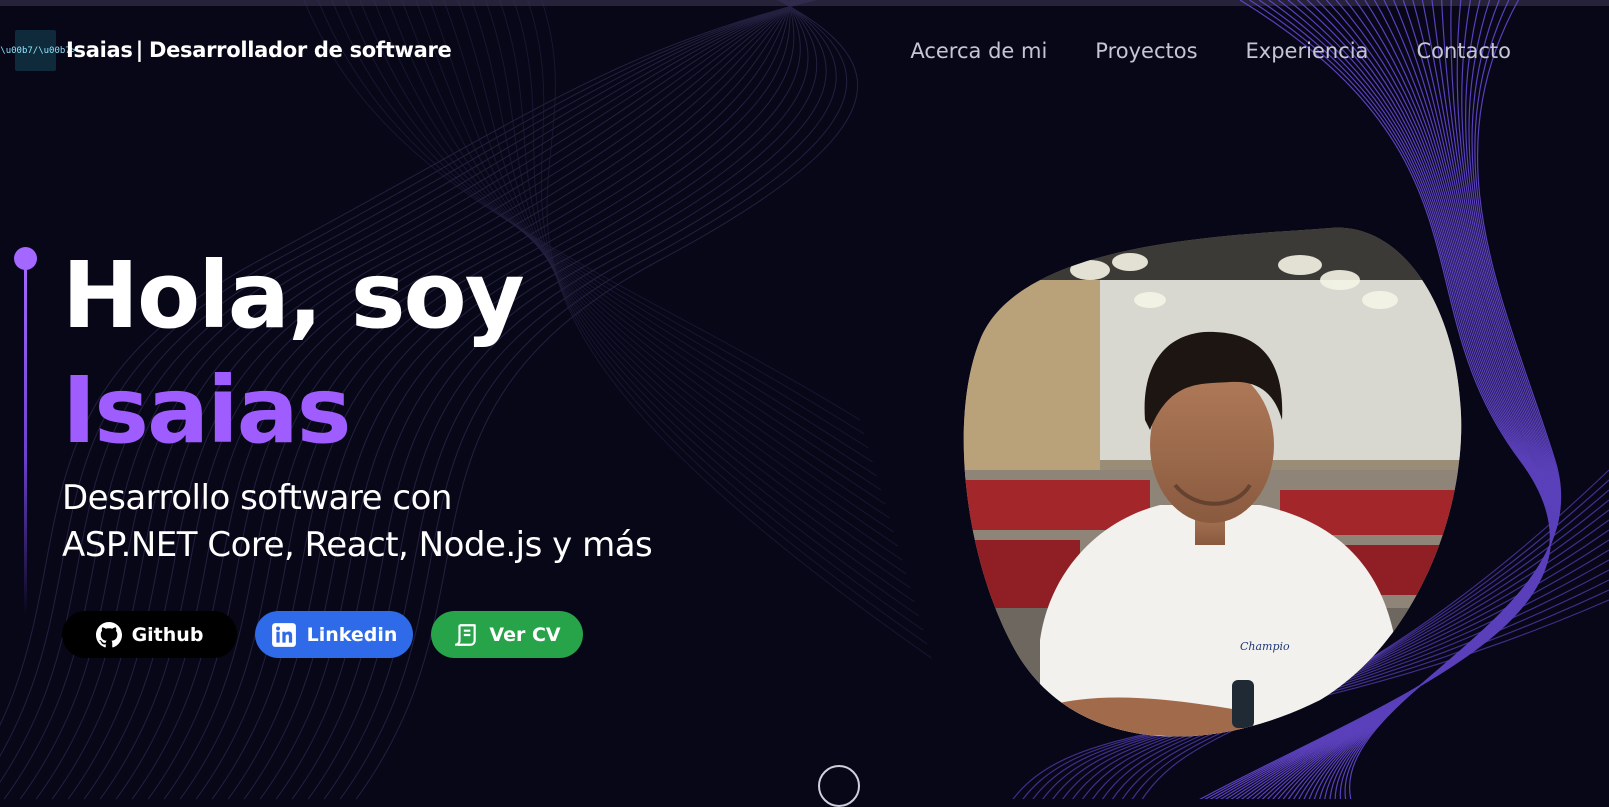  I want to click on linkedin-button-label: Linkedin, so click(352, 634).